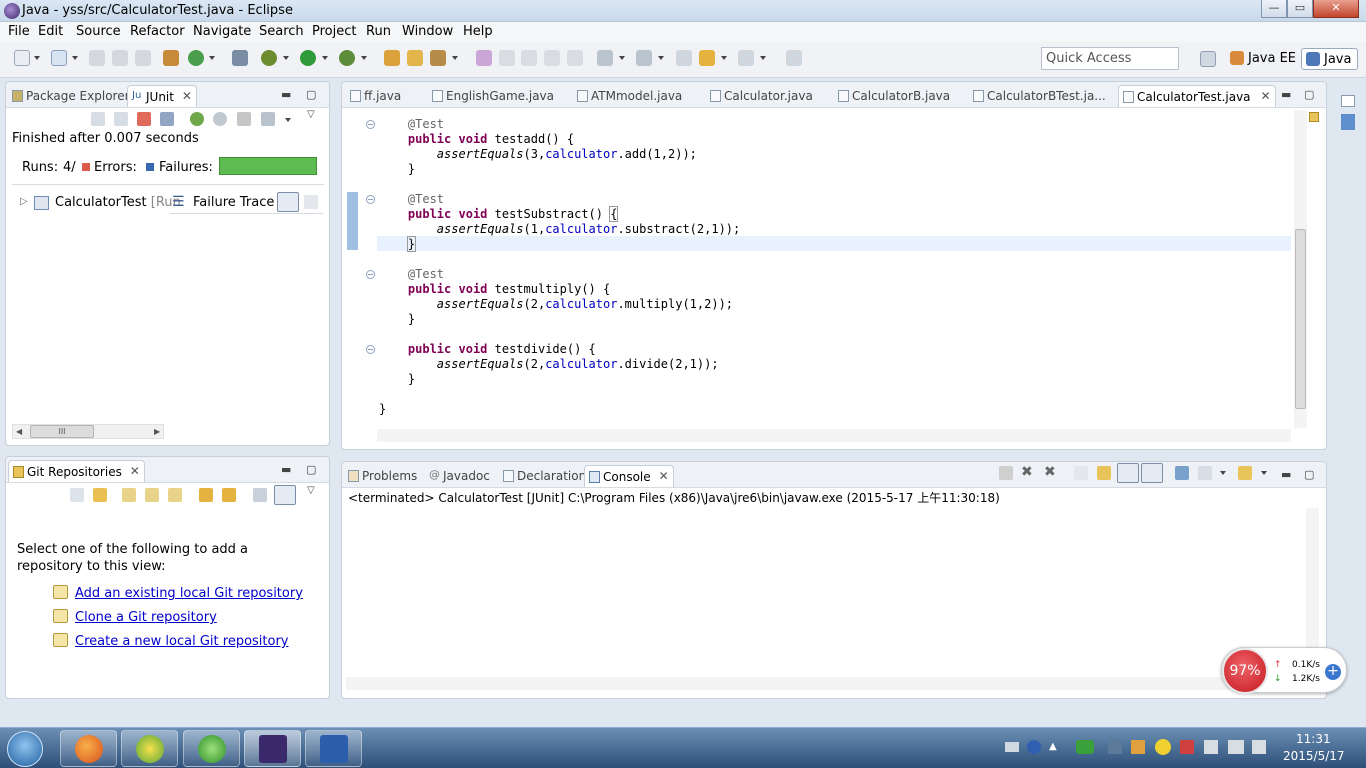  I want to click on link-with-selection-icon, so click(100, 495).